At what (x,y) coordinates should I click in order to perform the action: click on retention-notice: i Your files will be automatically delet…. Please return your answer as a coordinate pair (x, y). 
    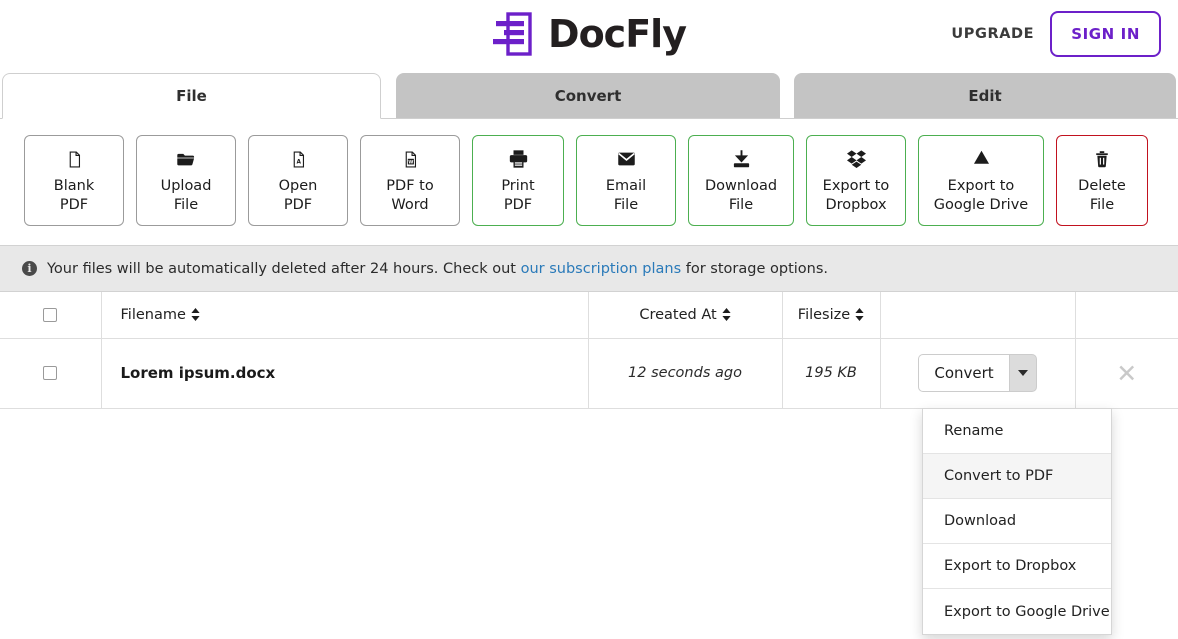
    Looking at the image, I should click on (589, 268).